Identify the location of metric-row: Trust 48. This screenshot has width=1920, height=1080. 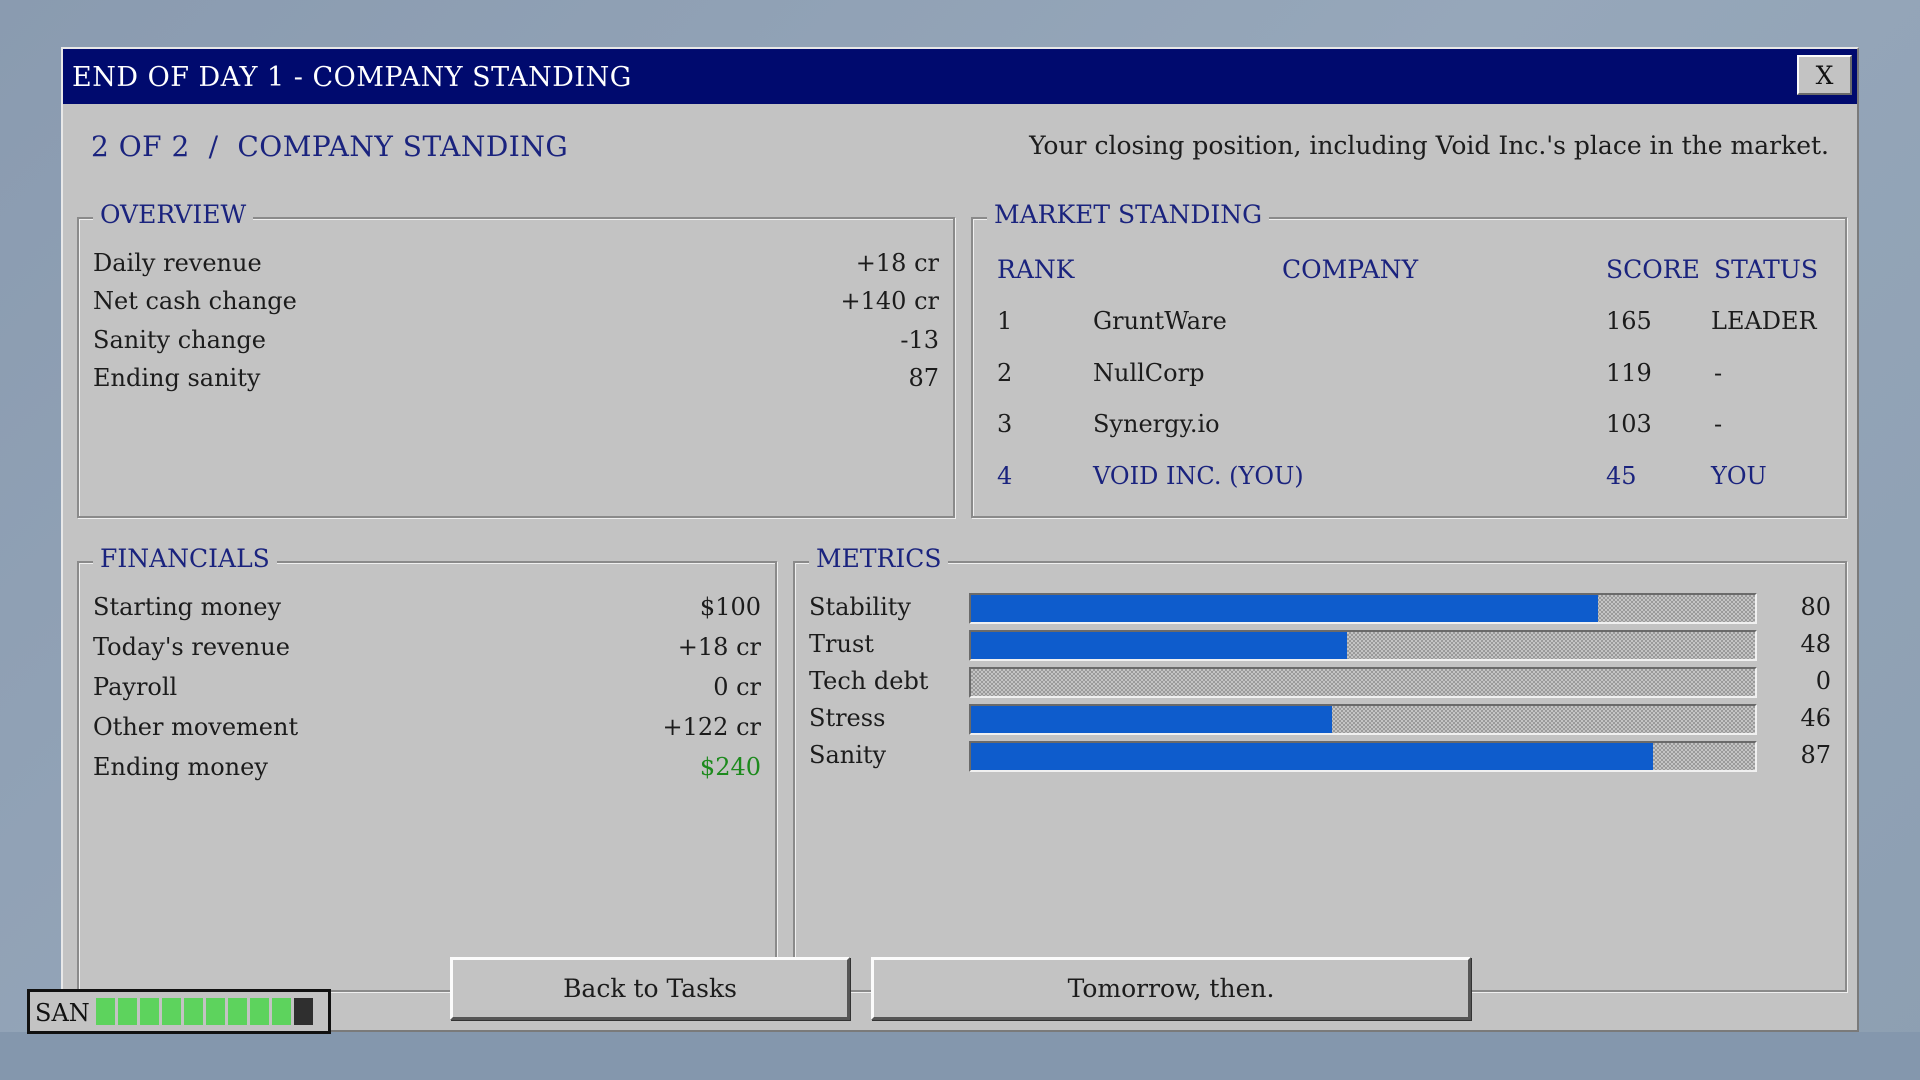
(1320, 645).